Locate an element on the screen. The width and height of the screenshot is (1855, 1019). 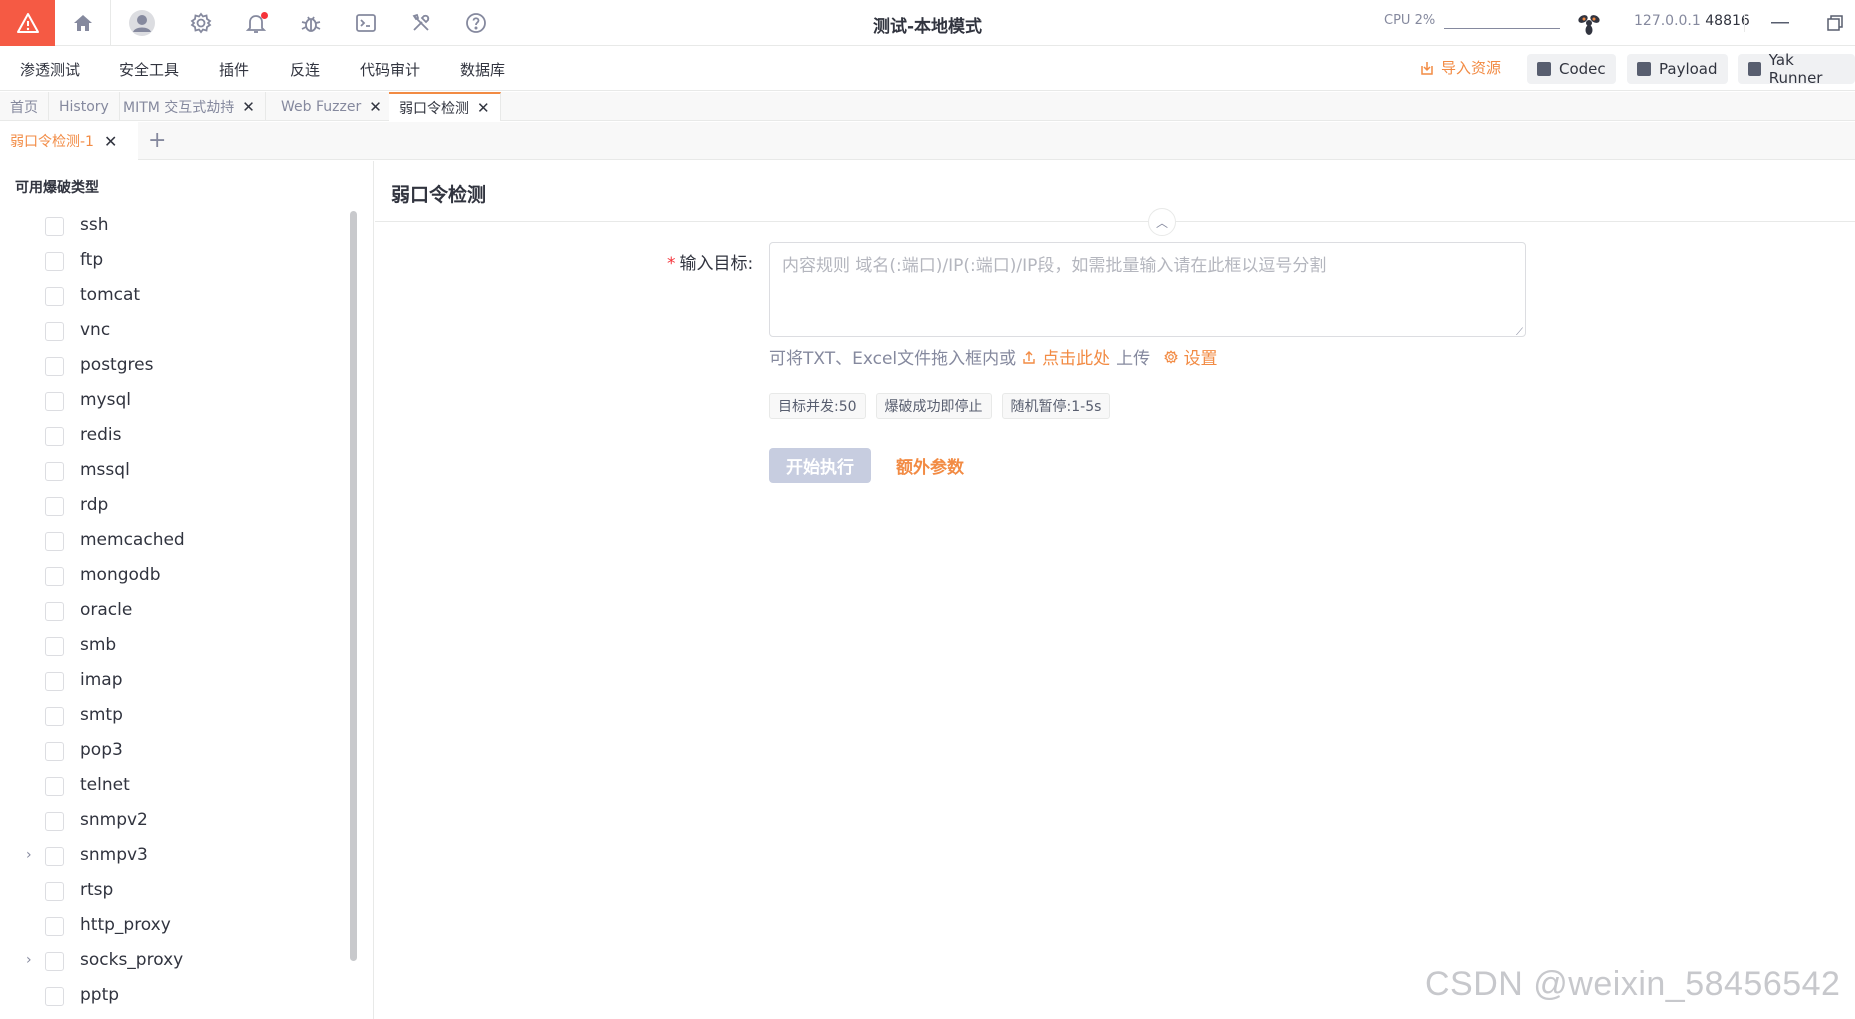
upload-icon is located at coordinates (1029, 357).